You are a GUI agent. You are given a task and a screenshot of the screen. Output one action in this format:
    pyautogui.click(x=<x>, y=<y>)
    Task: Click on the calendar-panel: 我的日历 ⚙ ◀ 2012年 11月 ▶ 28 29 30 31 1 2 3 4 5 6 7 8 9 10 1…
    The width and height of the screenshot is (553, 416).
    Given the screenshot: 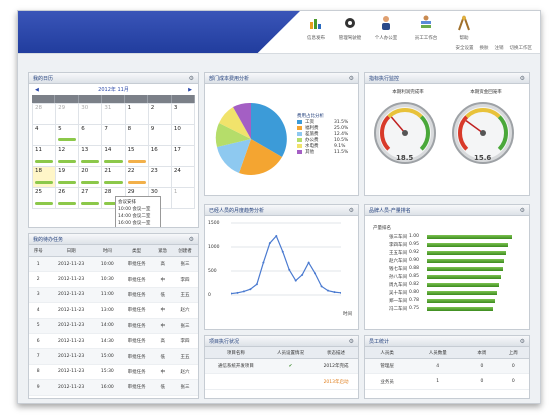 What is the action you would take?
    pyautogui.click(x=113, y=150)
    